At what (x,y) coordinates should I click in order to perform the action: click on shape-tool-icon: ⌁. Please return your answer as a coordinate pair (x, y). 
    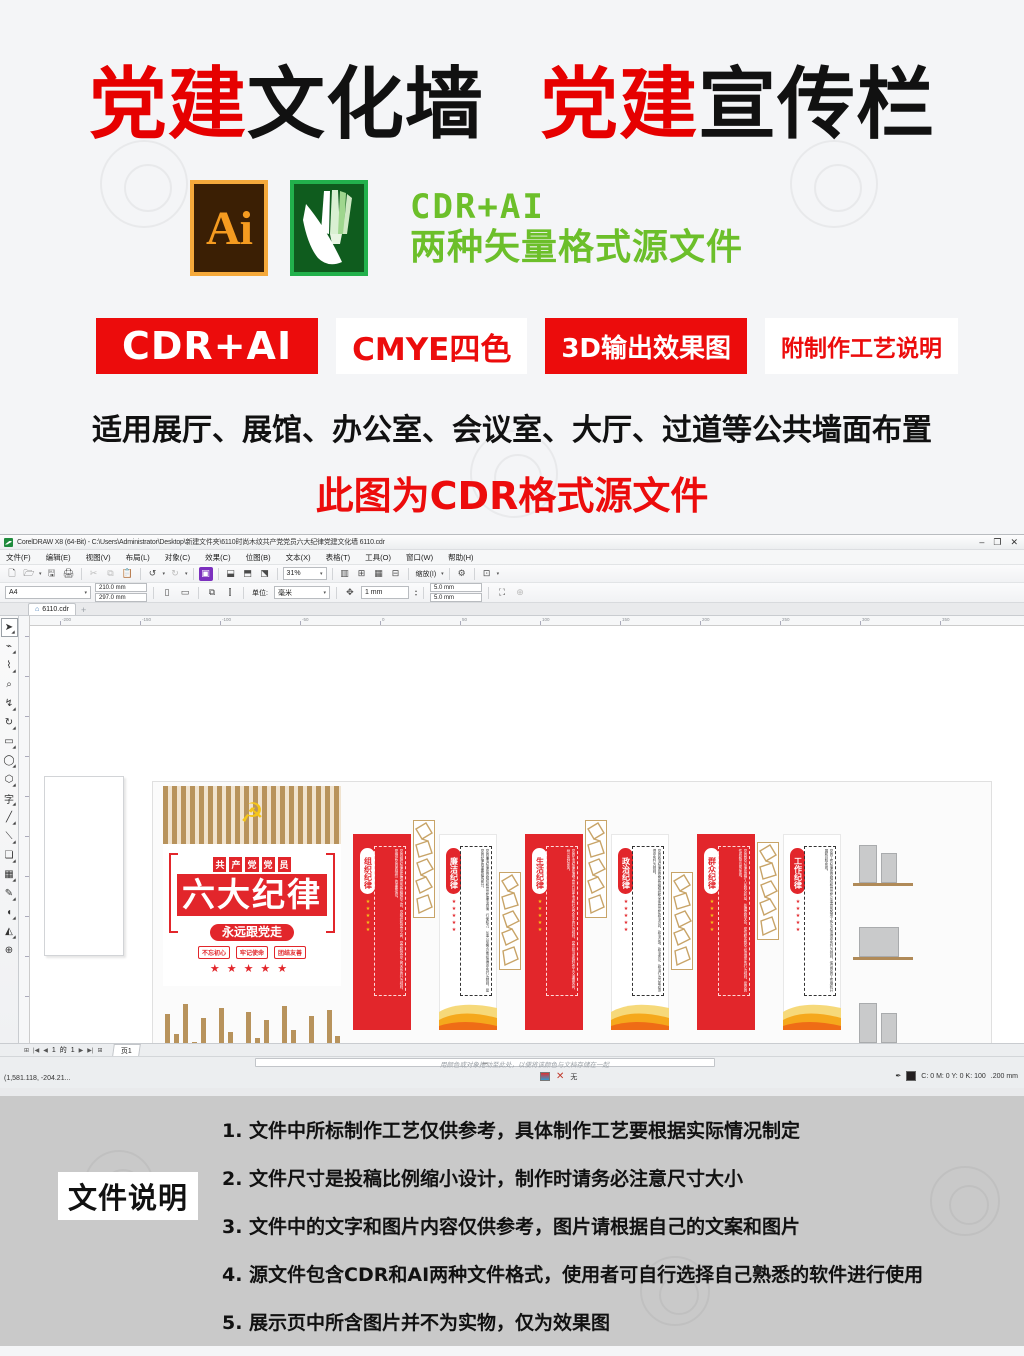
    Looking at the image, I should click on (9, 646).